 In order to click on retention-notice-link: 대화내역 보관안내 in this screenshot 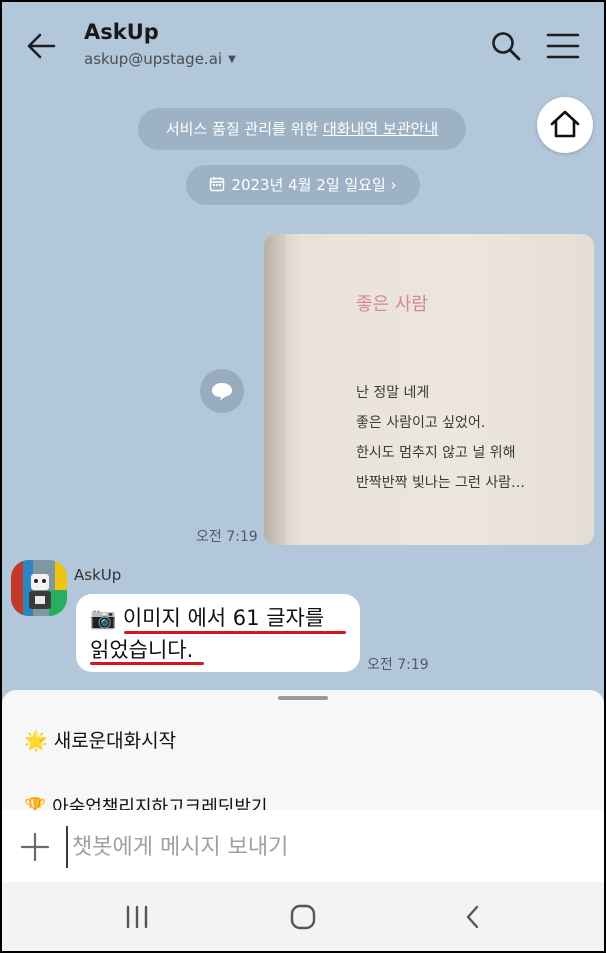, I will do `click(380, 129)`.